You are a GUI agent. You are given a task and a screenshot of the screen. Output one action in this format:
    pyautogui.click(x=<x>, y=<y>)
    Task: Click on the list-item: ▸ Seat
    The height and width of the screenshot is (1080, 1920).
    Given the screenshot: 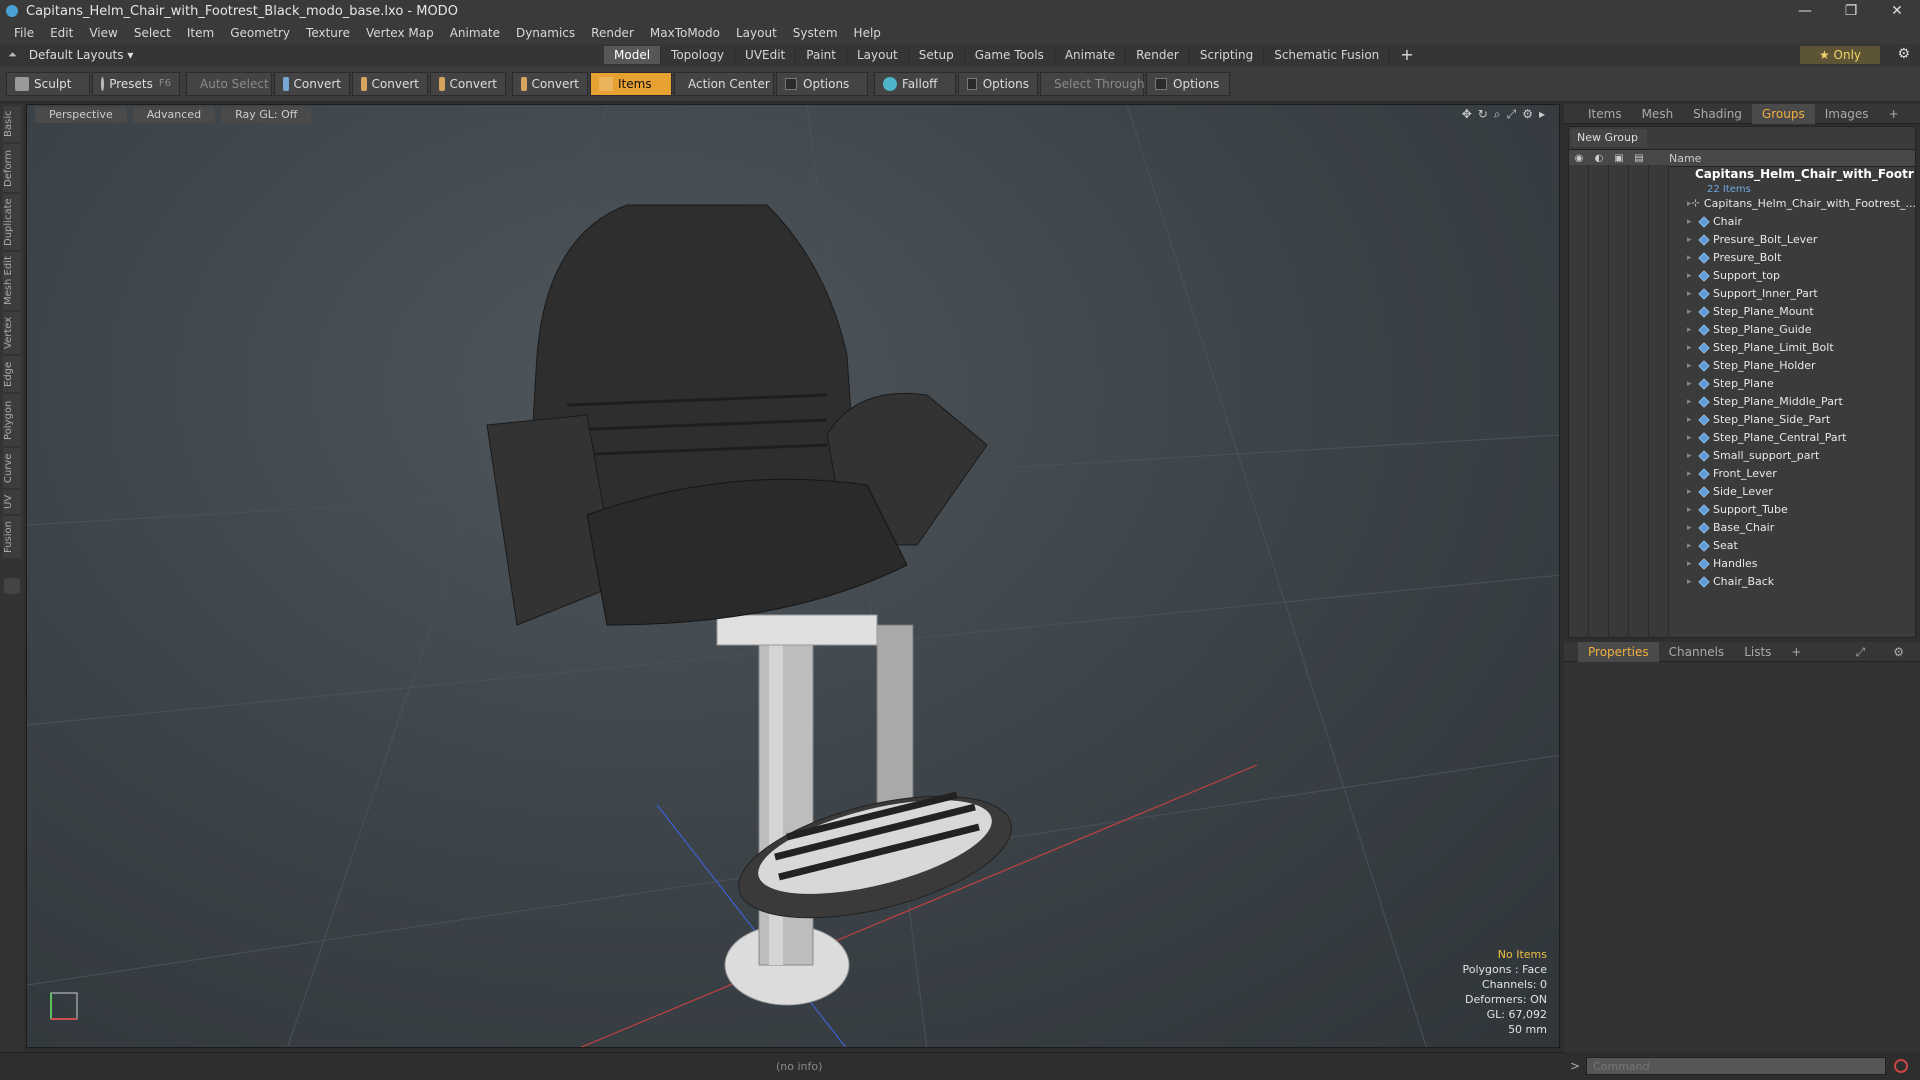 What is the action you would take?
    pyautogui.click(x=1792, y=546)
    